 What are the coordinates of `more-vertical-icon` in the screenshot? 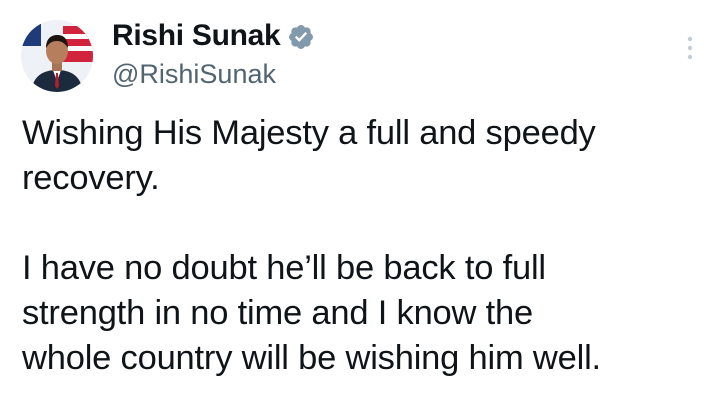 It's located at (690, 48).